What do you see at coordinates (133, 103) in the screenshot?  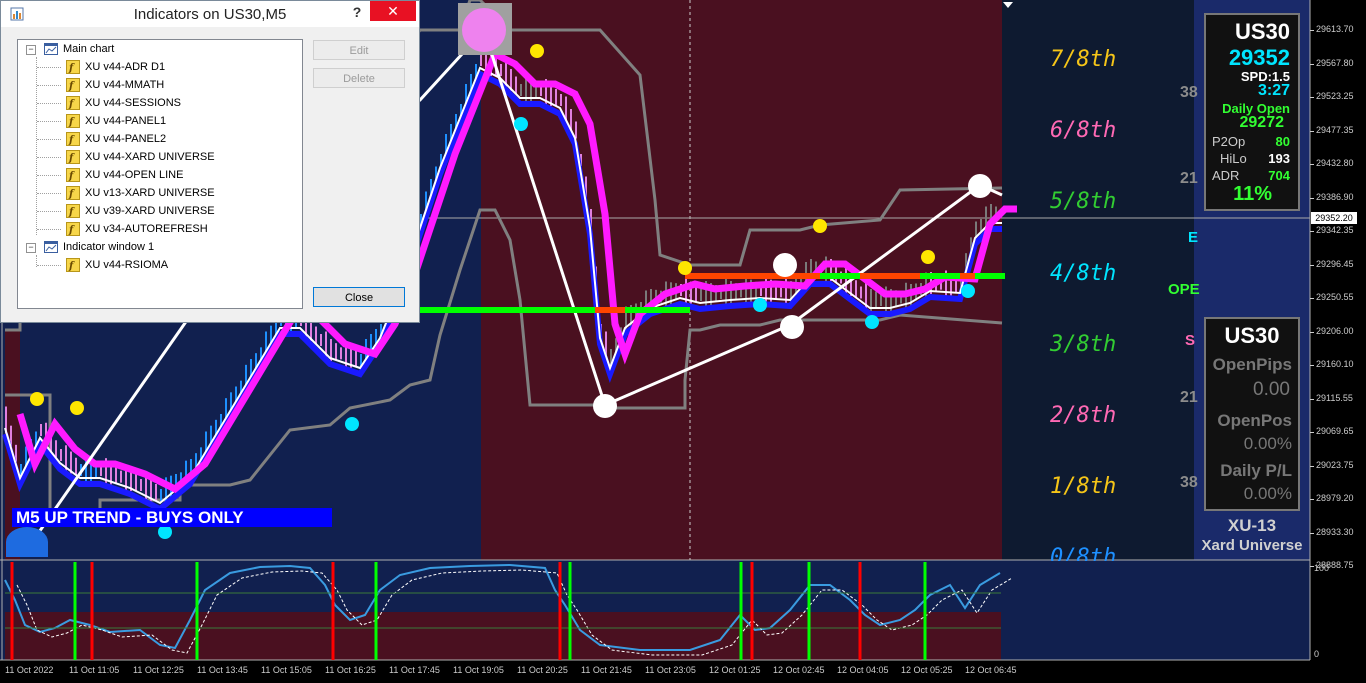 I see `tree-item-label: XU v44-SESSIONS` at bounding box center [133, 103].